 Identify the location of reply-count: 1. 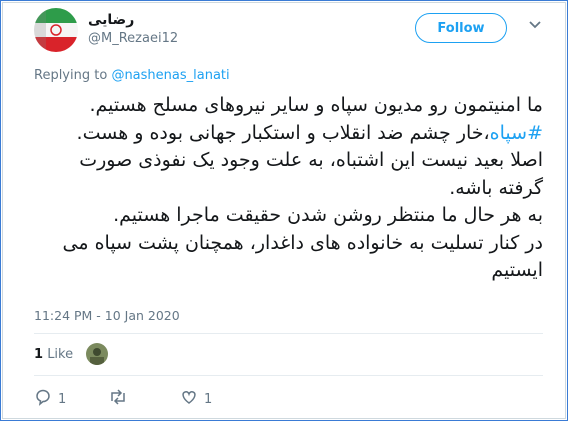
(62, 399).